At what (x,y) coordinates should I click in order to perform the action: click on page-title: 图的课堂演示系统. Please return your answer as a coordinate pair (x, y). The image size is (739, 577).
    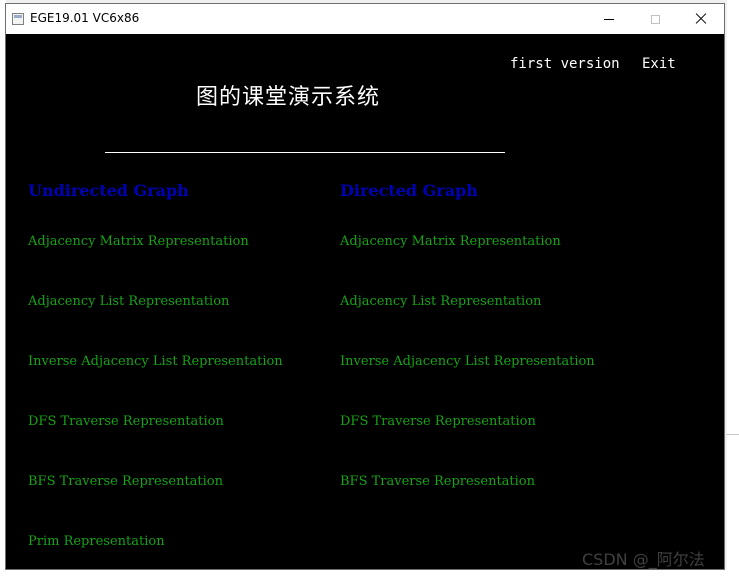
    Looking at the image, I should click on (288, 97).